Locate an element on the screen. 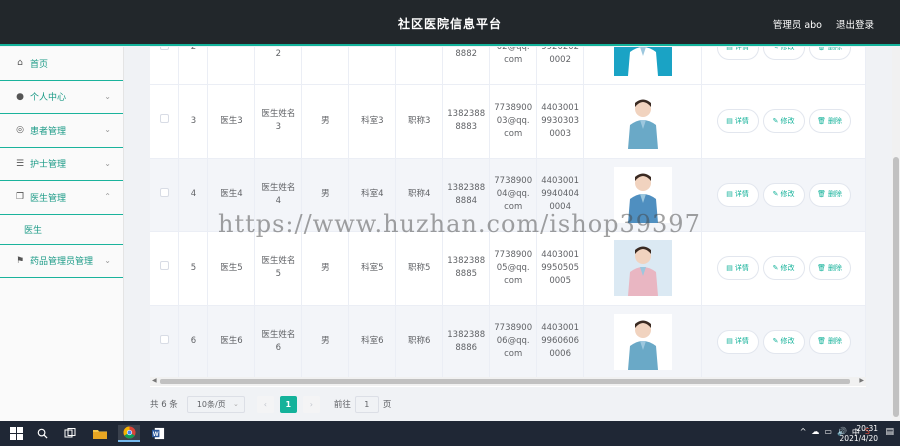  clock: 20:31 2021/4/20 is located at coordinates (859, 434).